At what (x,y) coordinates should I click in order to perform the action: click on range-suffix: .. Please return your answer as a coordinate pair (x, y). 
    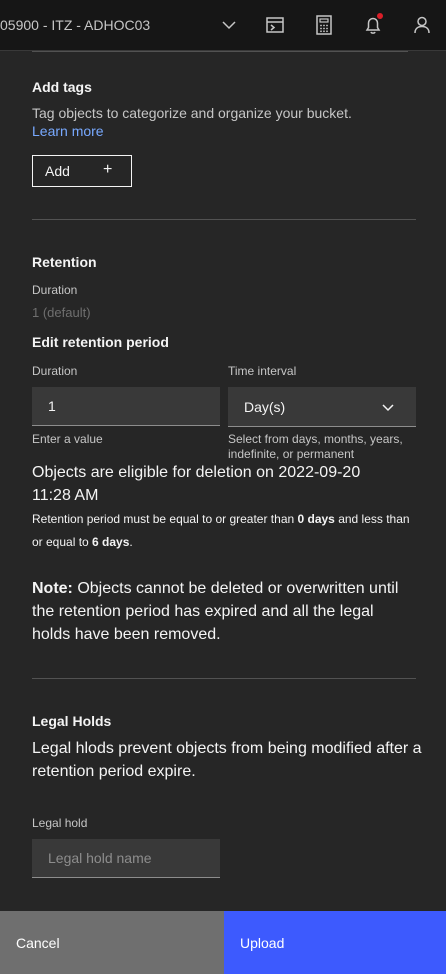
    Looking at the image, I should click on (131, 542).